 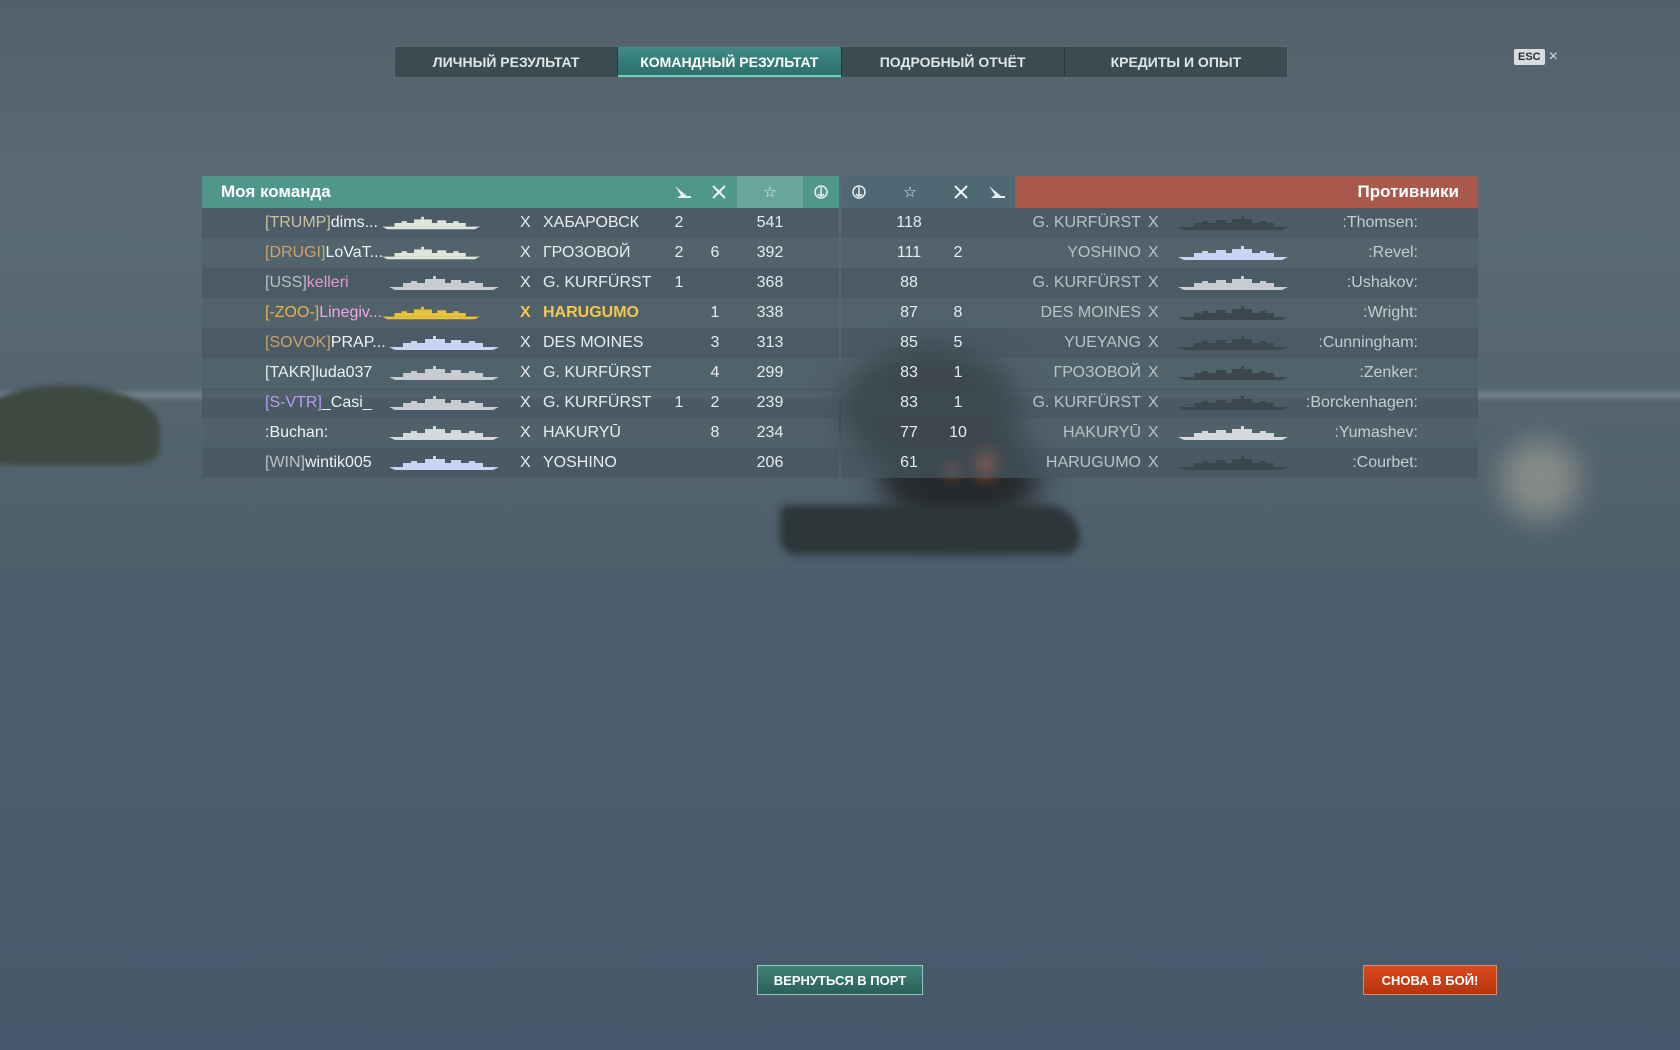 I want to click on player-nick: :Zenker:, so click(x=1388, y=372).